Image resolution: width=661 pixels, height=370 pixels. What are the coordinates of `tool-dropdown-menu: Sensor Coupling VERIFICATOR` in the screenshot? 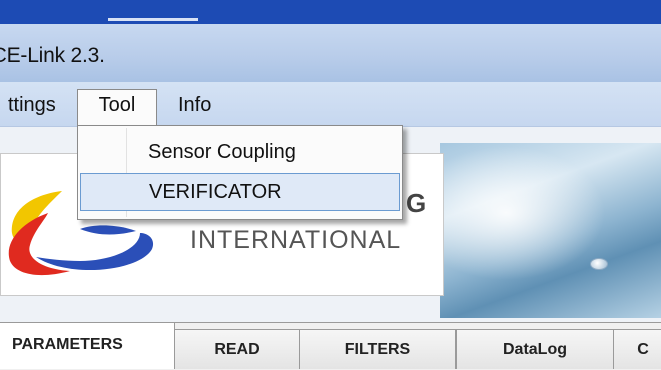 It's located at (240, 172).